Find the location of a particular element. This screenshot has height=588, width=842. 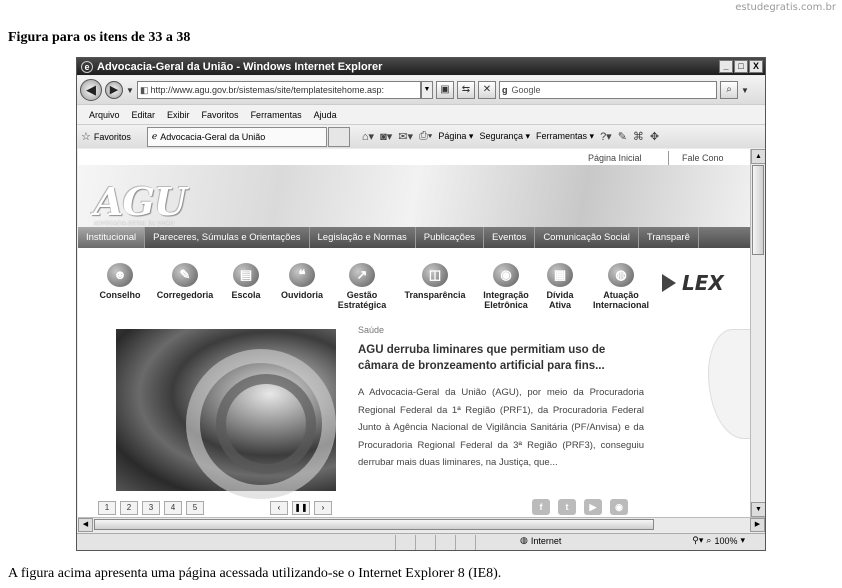

news-category: Saúde is located at coordinates (371, 330).